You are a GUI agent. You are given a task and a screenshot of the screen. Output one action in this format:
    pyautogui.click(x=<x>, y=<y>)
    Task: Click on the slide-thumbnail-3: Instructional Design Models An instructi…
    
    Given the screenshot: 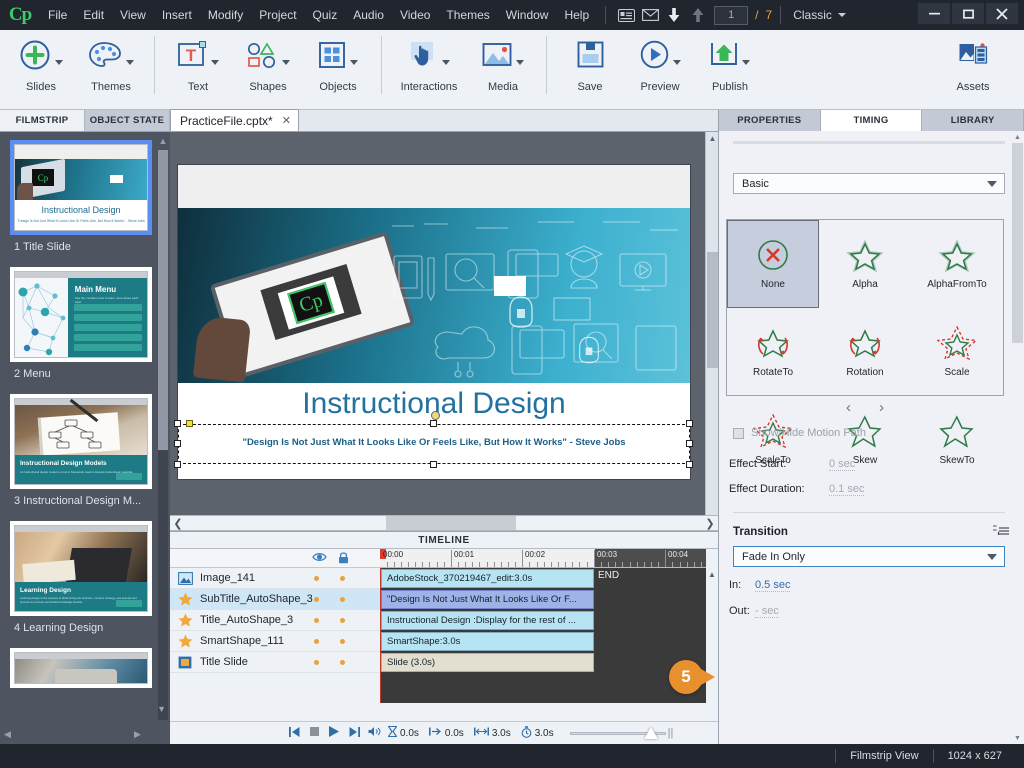 What is the action you would take?
    pyautogui.click(x=81, y=441)
    